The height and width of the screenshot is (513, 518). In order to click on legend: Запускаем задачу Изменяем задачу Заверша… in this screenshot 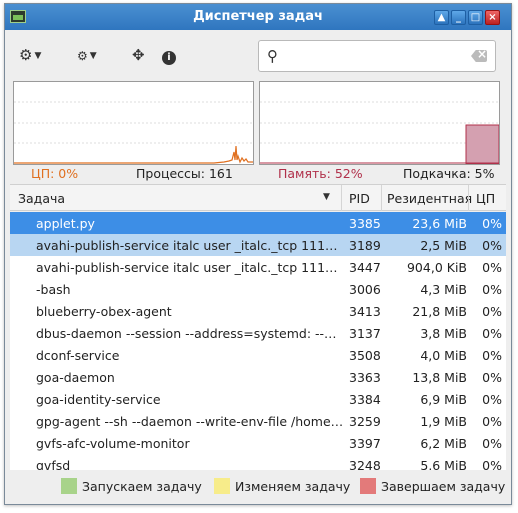, I will do `click(258, 486)`.